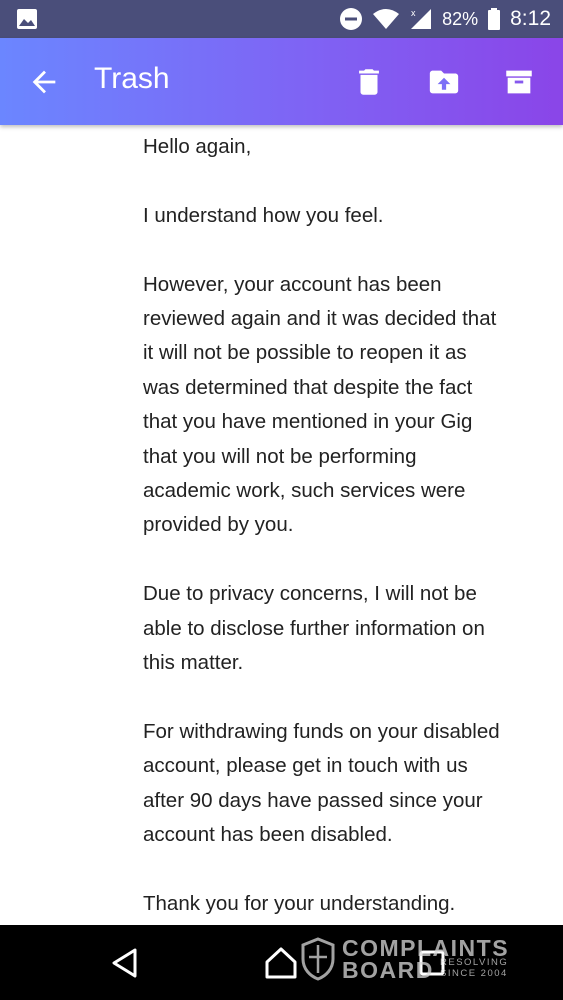 This screenshot has height=1000, width=563. Describe the element at coordinates (299, 903) in the screenshot. I see `paragraph-thanks: Thank you for your understanding.` at that location.